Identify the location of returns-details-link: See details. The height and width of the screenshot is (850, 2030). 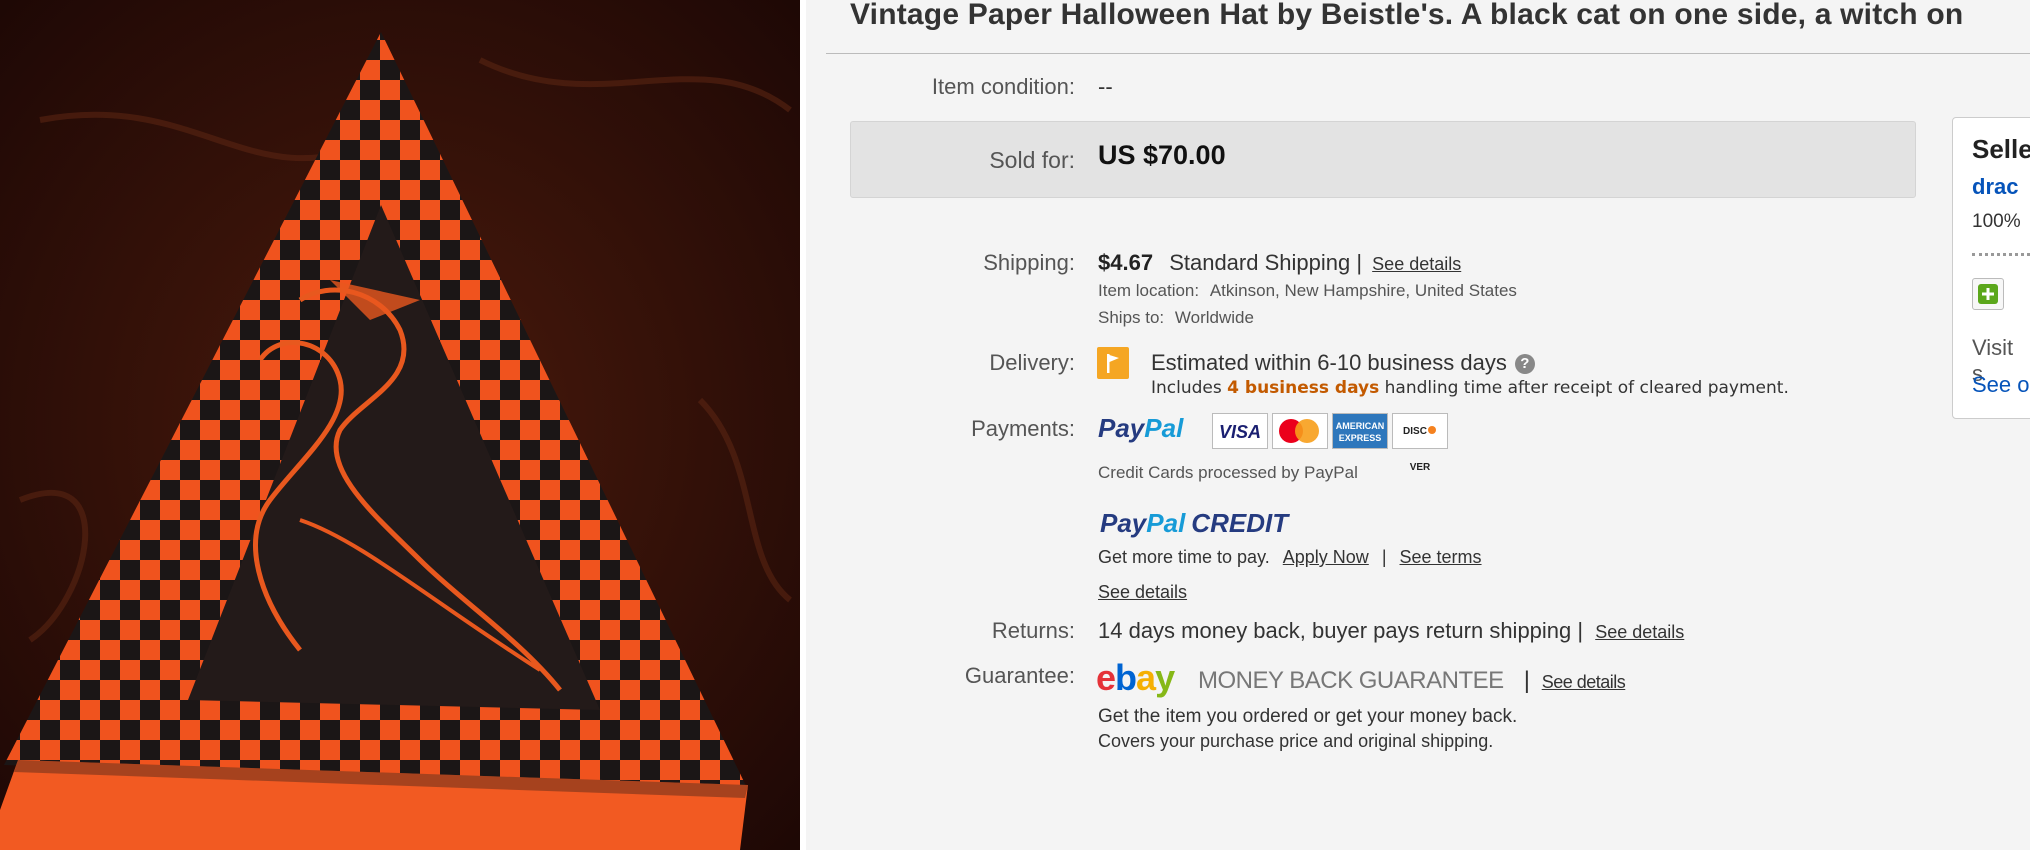
(1639, 632).